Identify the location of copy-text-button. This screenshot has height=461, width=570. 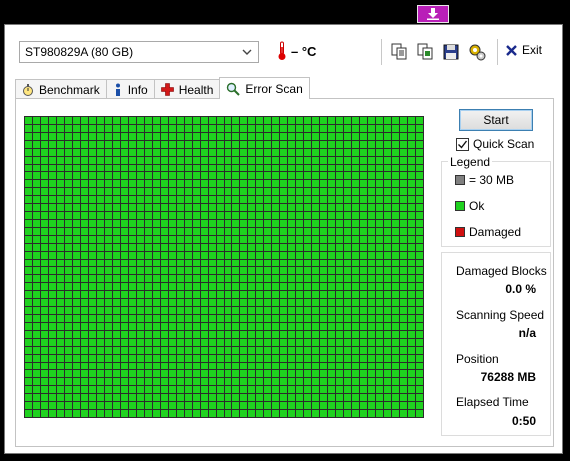
(399, 52).